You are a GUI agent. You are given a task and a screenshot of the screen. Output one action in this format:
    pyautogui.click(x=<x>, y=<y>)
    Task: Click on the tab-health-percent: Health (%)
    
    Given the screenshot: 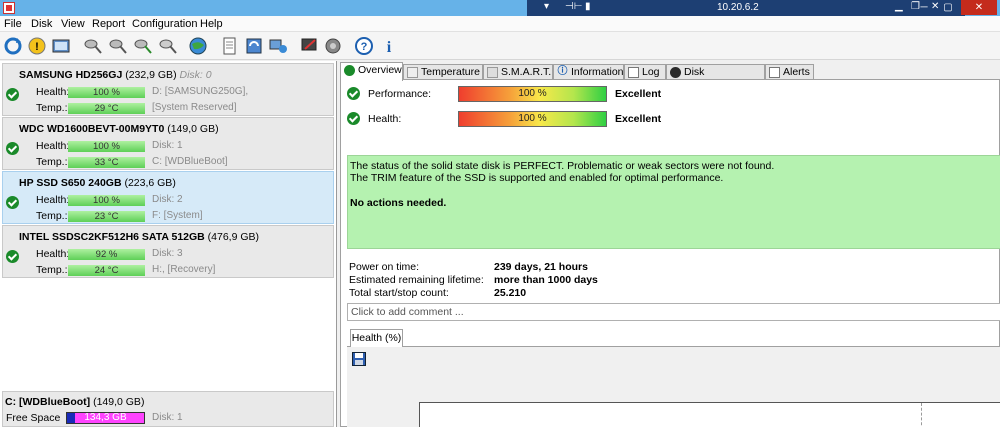 What is the action you would take?
    pyautogui.click(x=376, y=338)
    